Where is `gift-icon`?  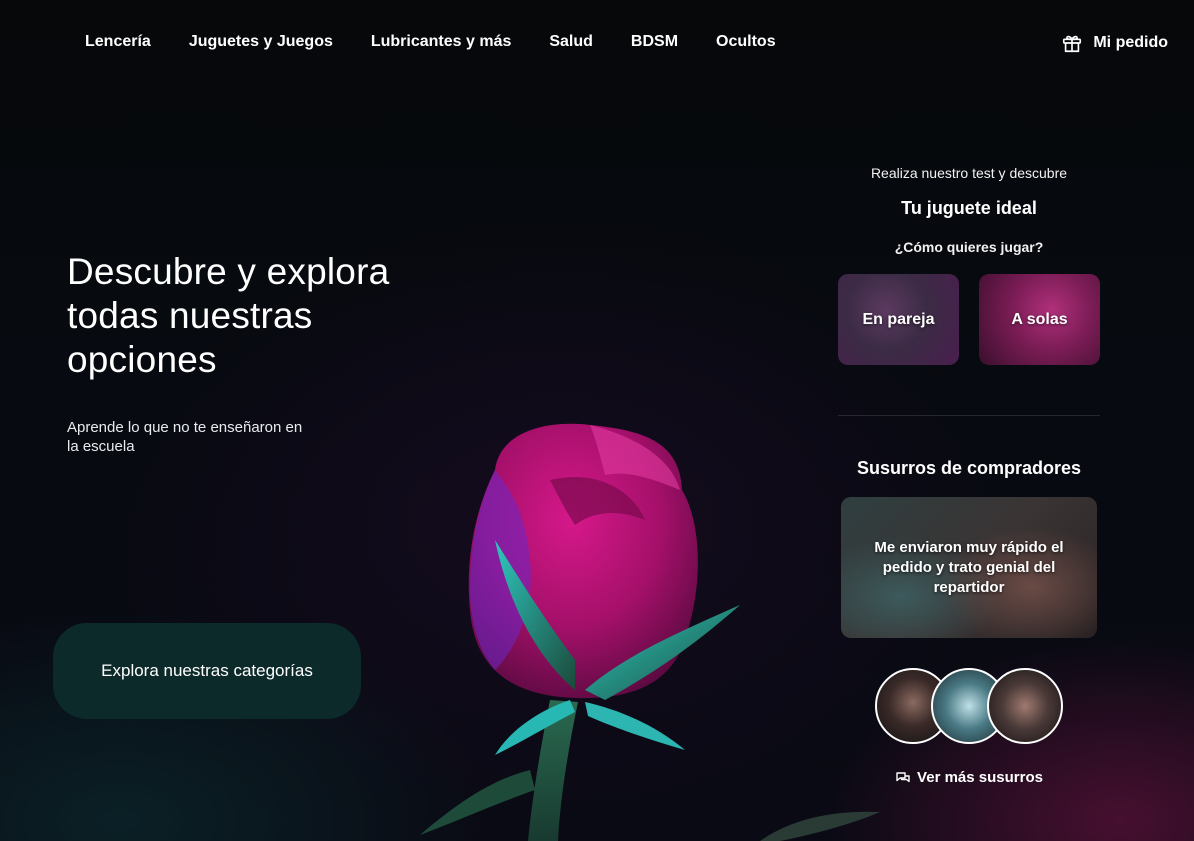 gift-icon is located at coordinates (1072, 44).